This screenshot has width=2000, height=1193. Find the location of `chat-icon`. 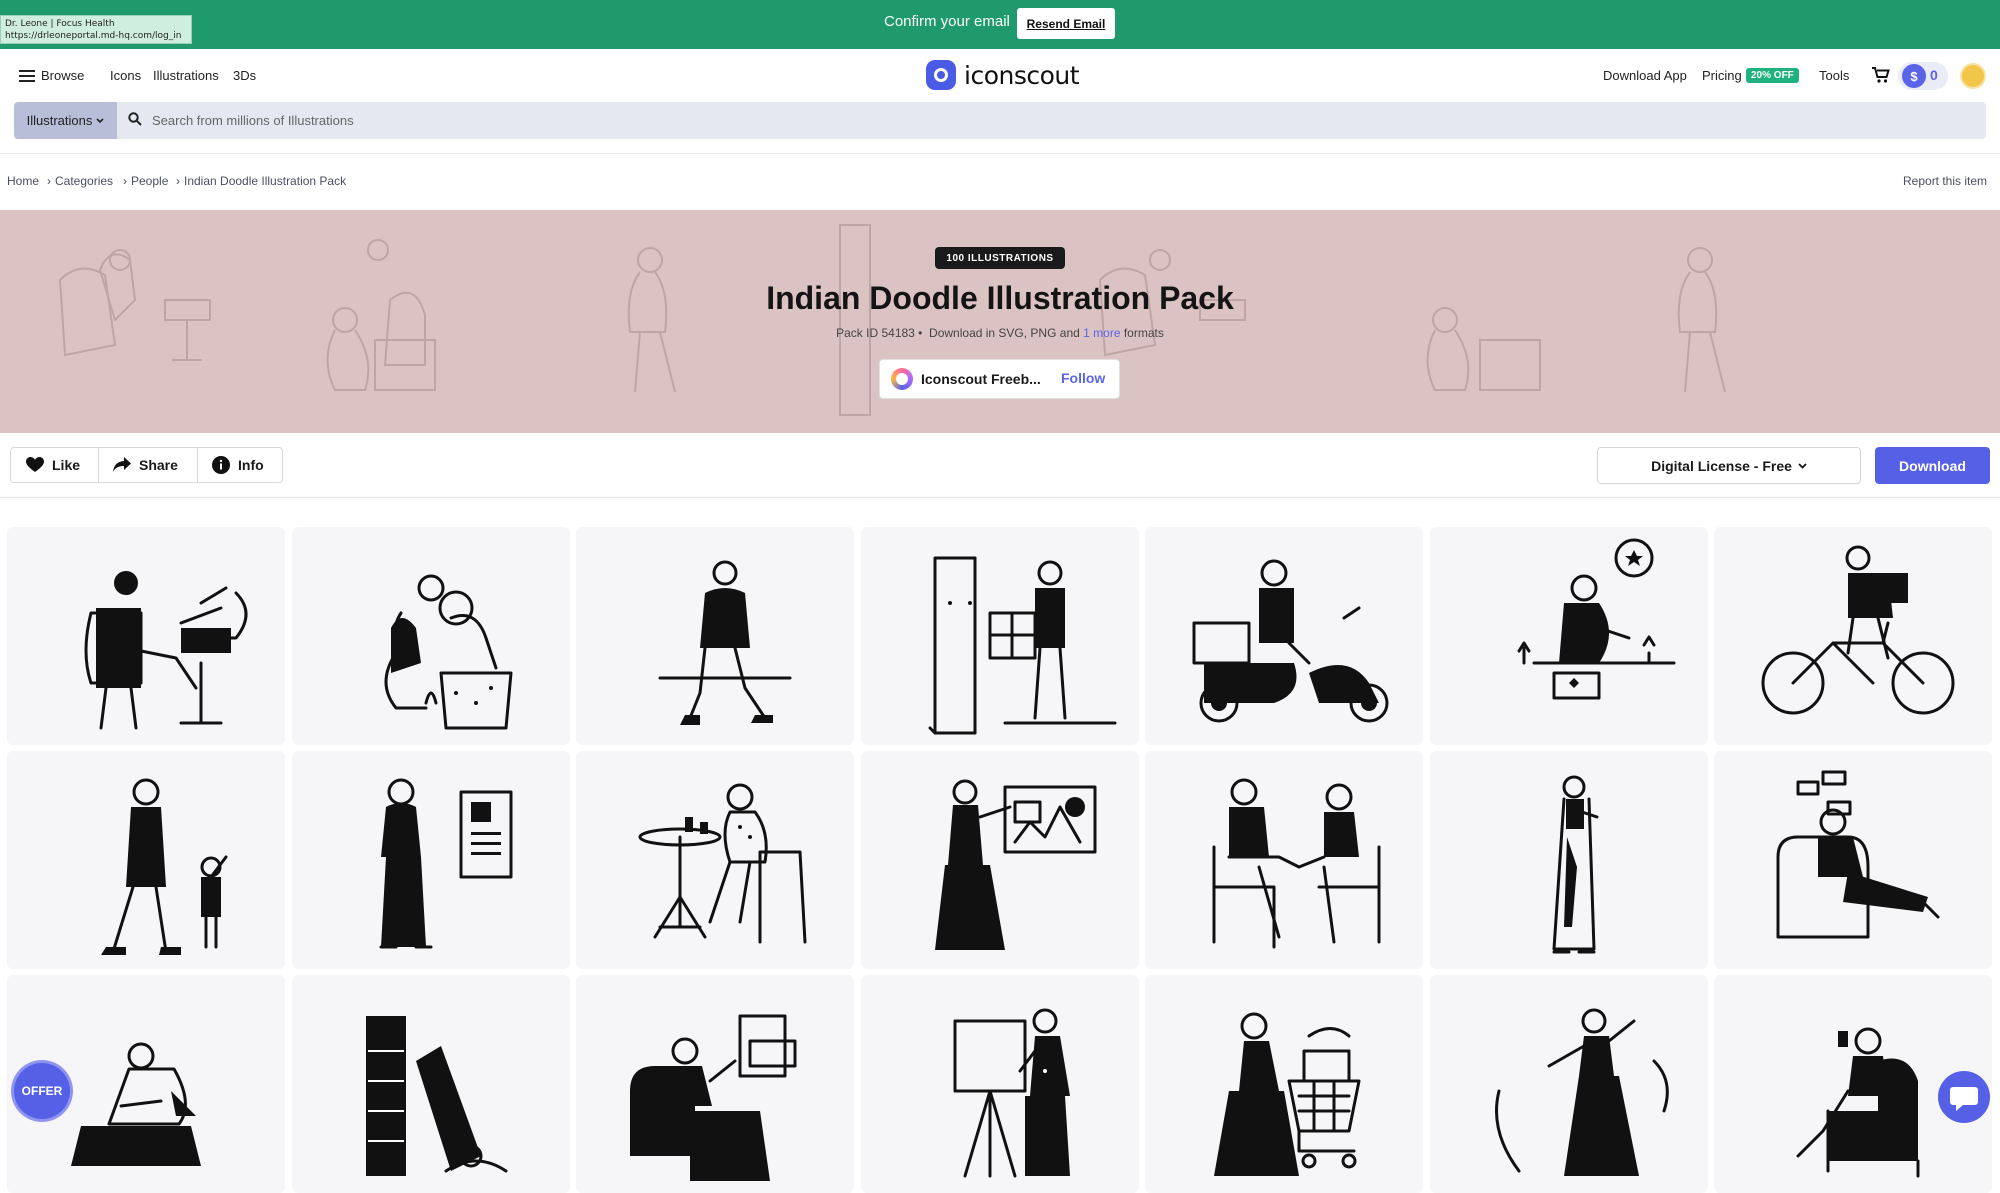

chat-icon is located at coordinates (1964, 1099).